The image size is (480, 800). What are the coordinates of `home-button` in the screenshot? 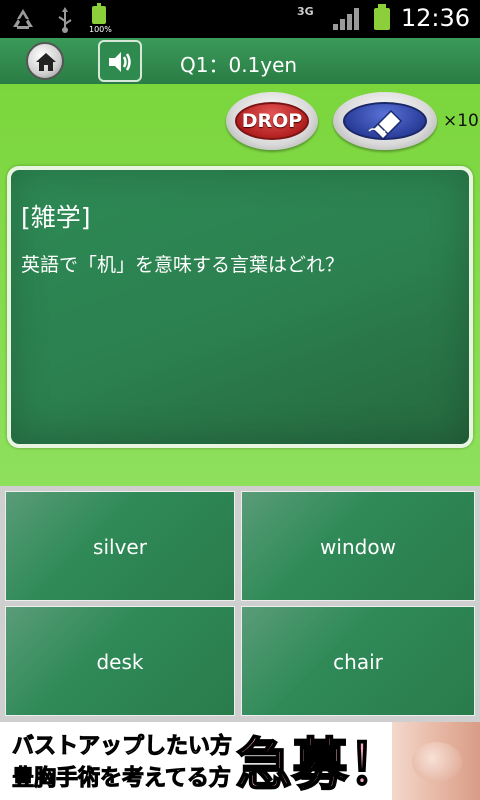 It's located at (45, 61).